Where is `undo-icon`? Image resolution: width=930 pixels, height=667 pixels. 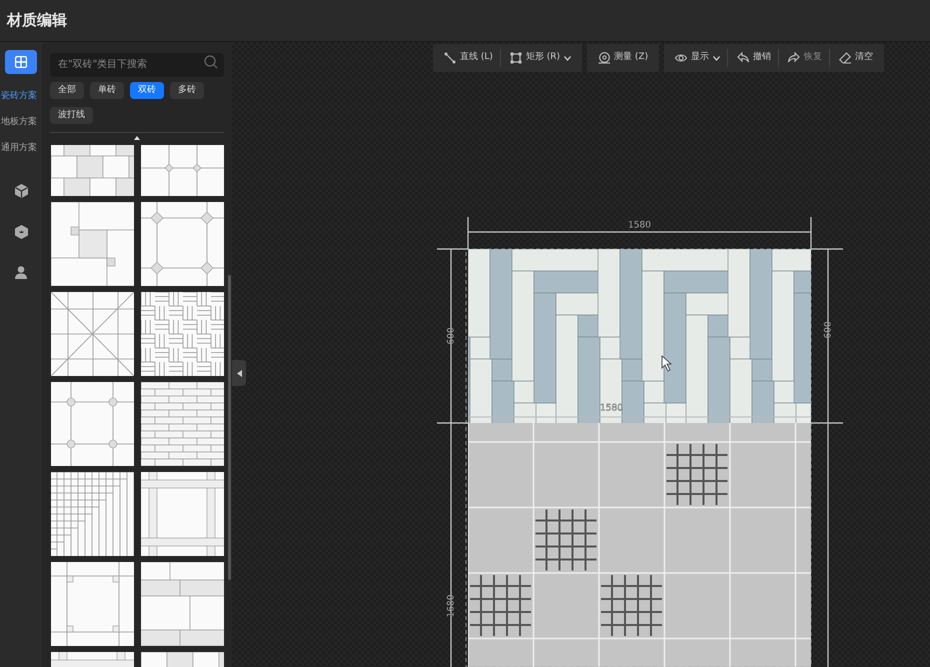
undo-icon is located at coordinates (743, 58).